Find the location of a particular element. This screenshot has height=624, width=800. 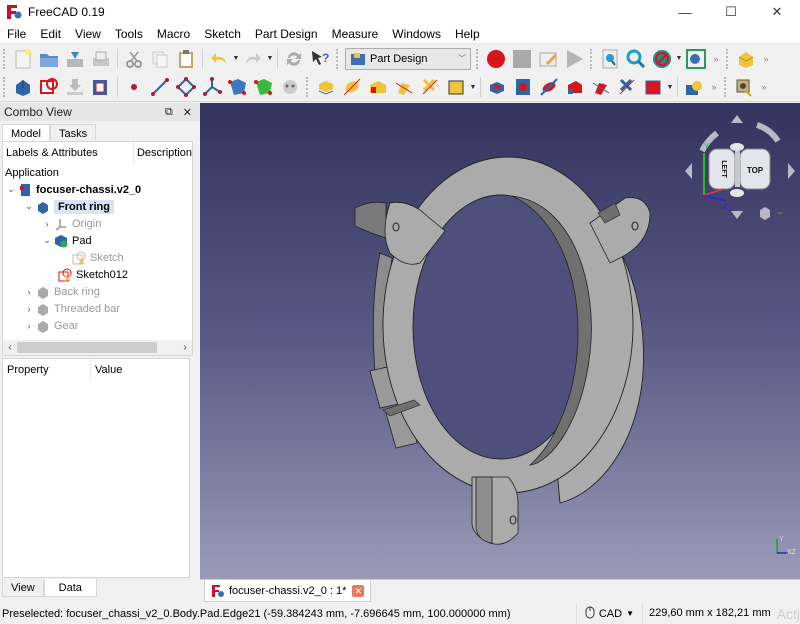

navigation-style-selector: CAD ▼ is located at coordinates (608, 613).